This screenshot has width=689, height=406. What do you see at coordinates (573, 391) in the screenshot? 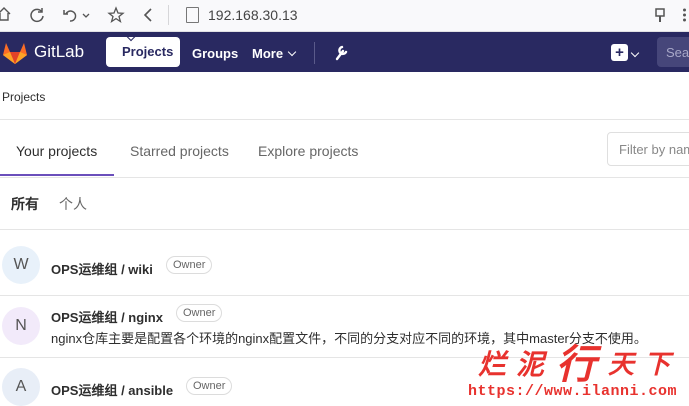
I see `watermark-url: https://www.ilanni.com` at bounding box center [573, 391].